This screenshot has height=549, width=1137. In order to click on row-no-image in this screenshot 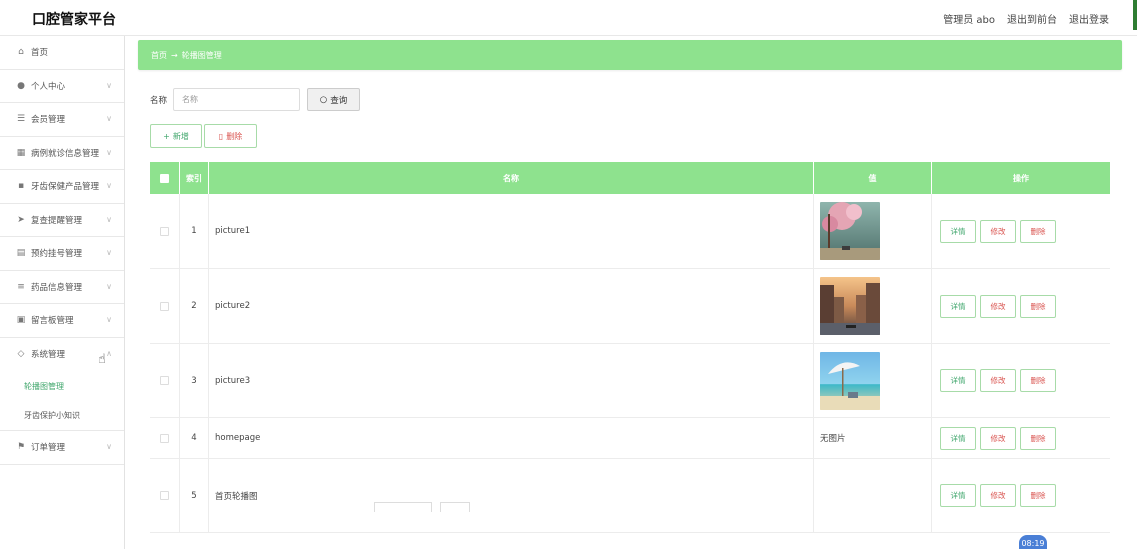, I will do `click(873, 495)`.